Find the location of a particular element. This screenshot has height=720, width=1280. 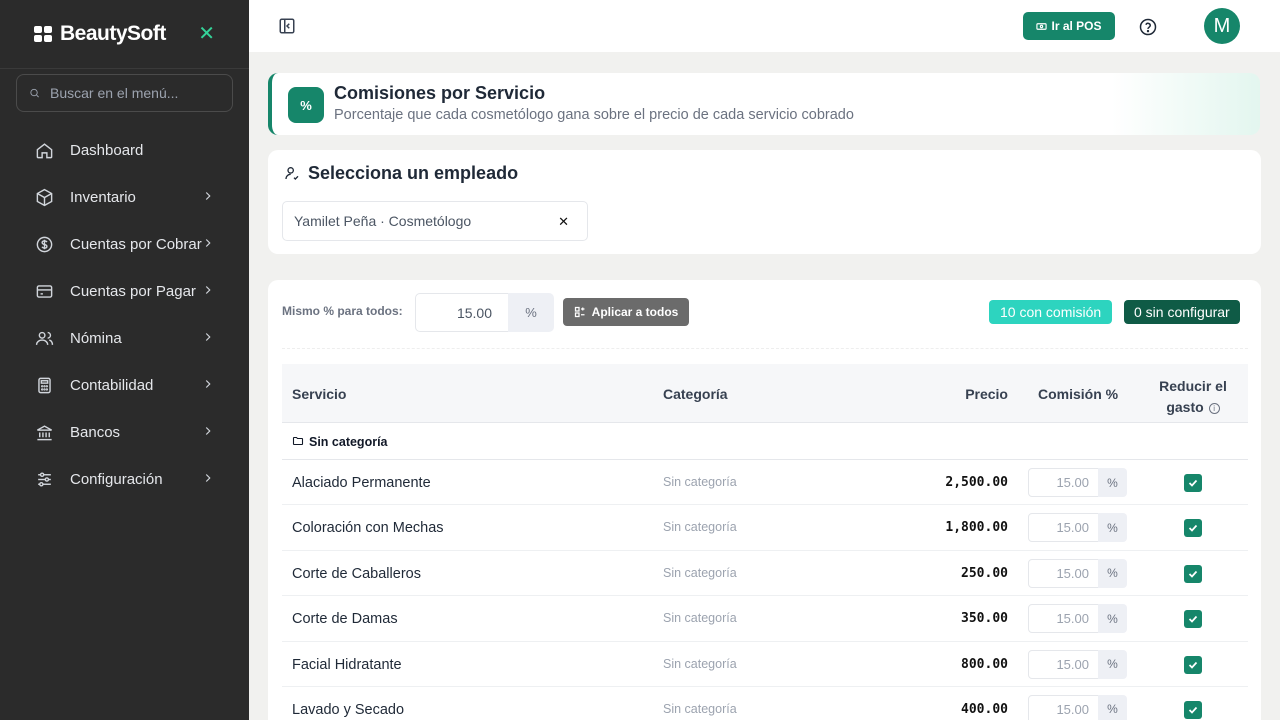

configured-count-badge: 10 con comisión is located at coordinates (1051, 312).